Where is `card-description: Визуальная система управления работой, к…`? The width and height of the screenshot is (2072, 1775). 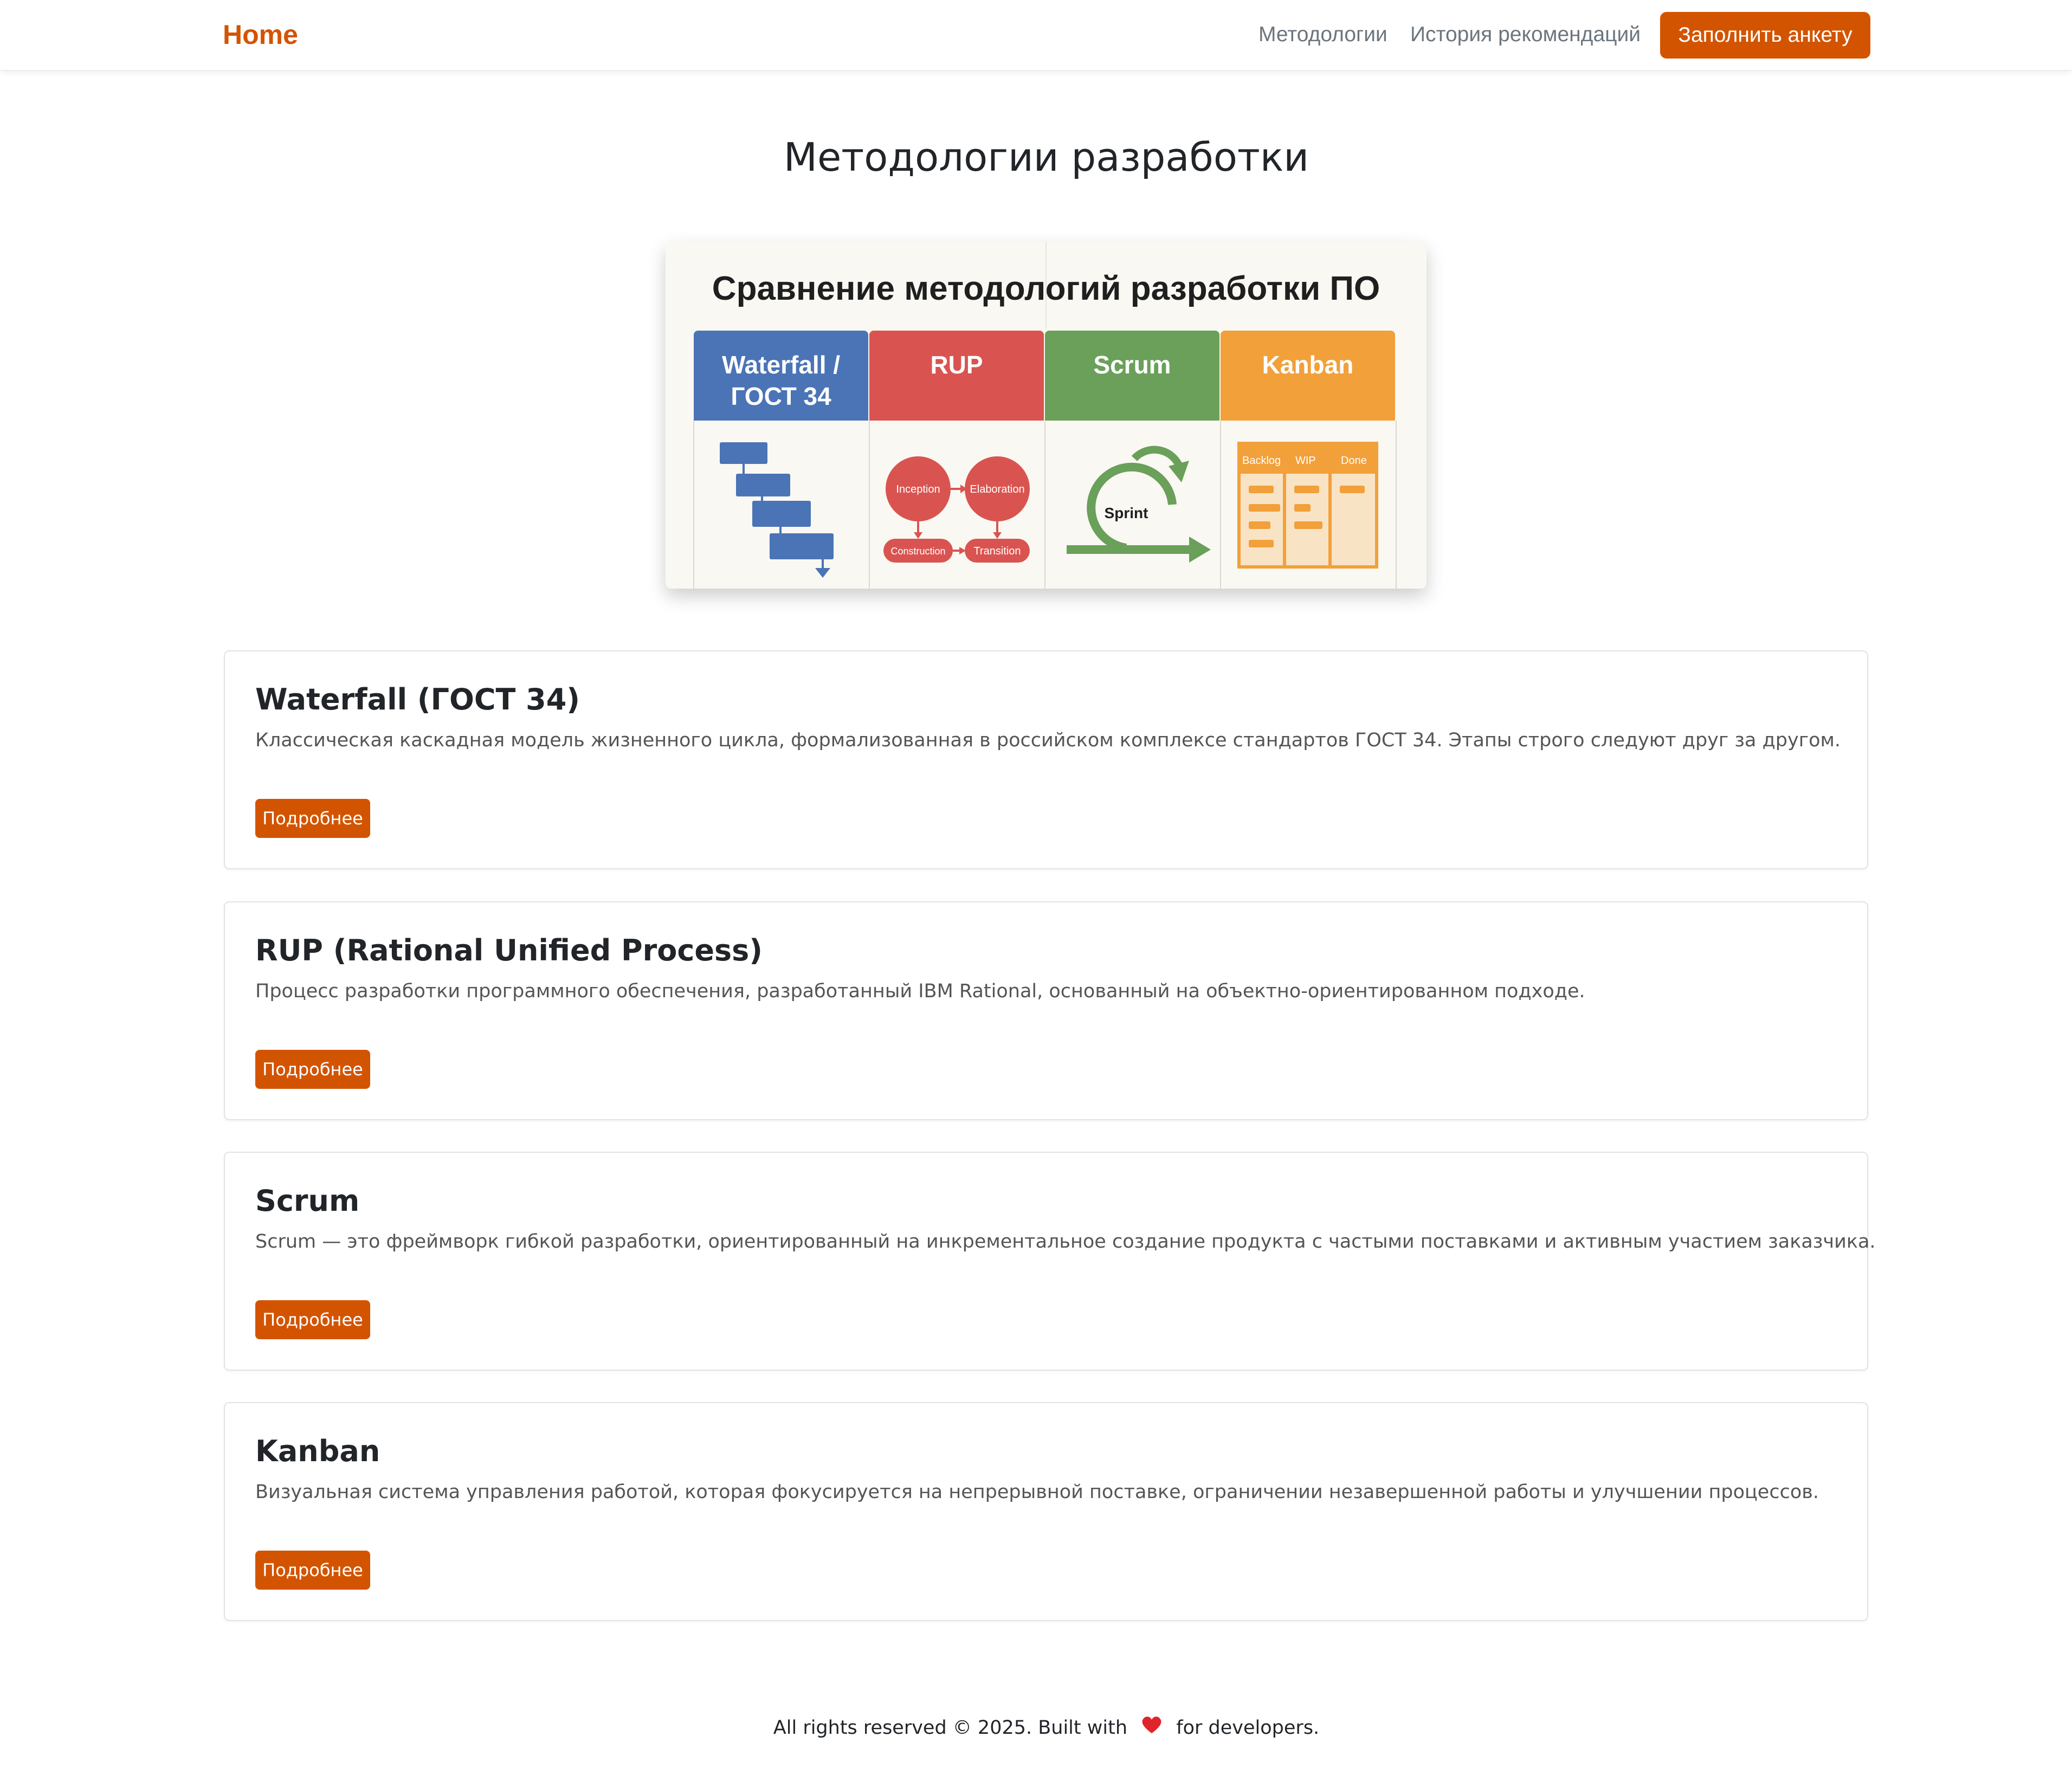
card-description: Визуальная система управления работой, к… is located at coordinates (1037, 1492).